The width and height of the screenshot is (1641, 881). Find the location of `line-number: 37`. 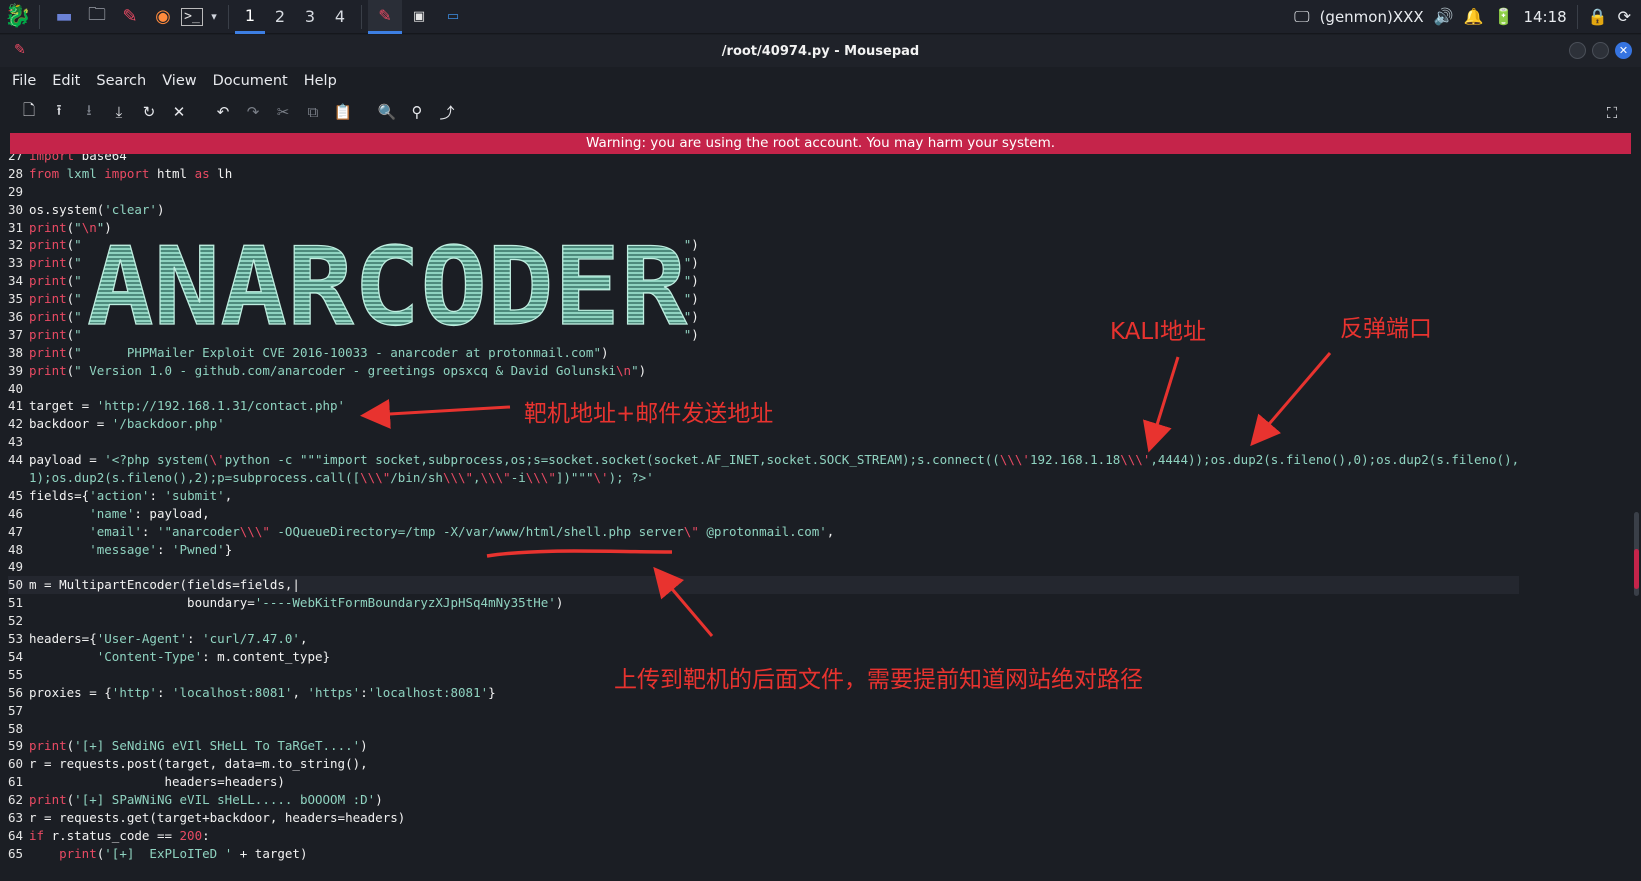

line-number: 37 is located at coordinates (16, 334).